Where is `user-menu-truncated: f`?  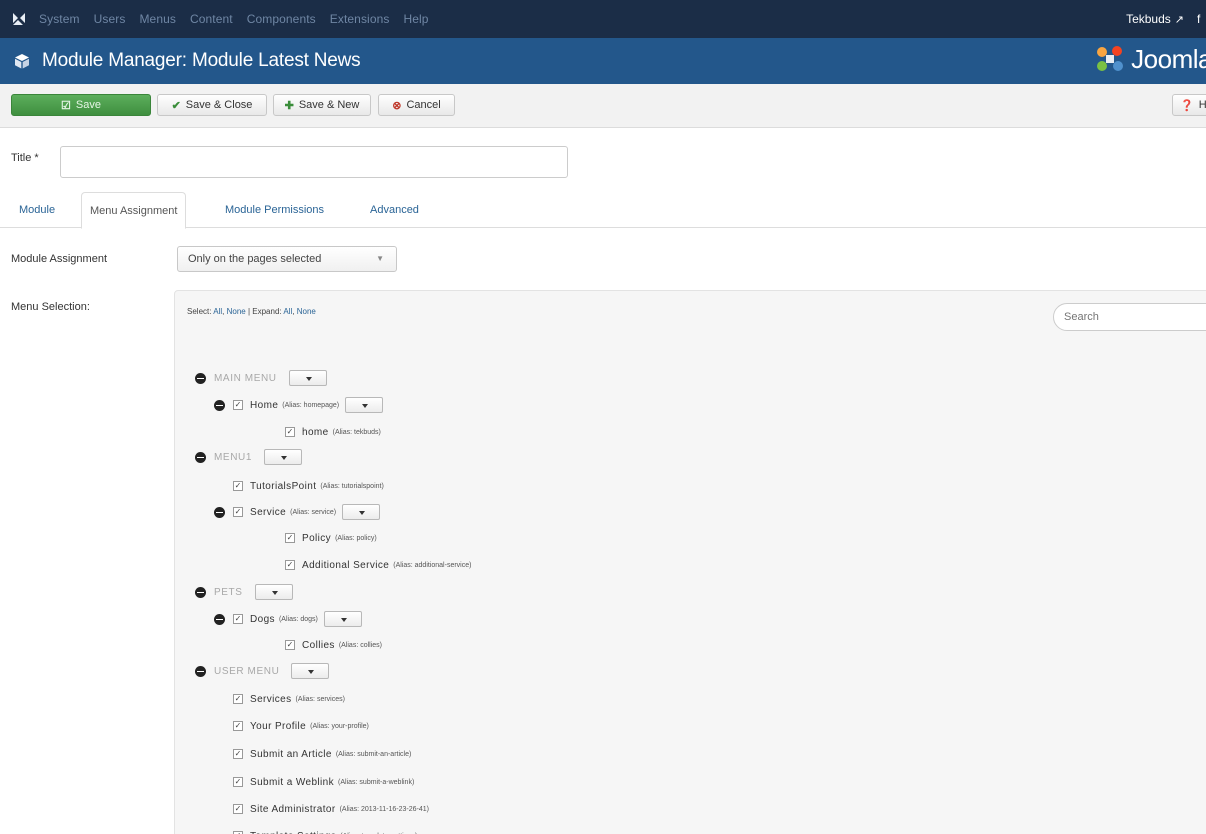
user-menu-truncated: f is located at coordinates (1200, 18).